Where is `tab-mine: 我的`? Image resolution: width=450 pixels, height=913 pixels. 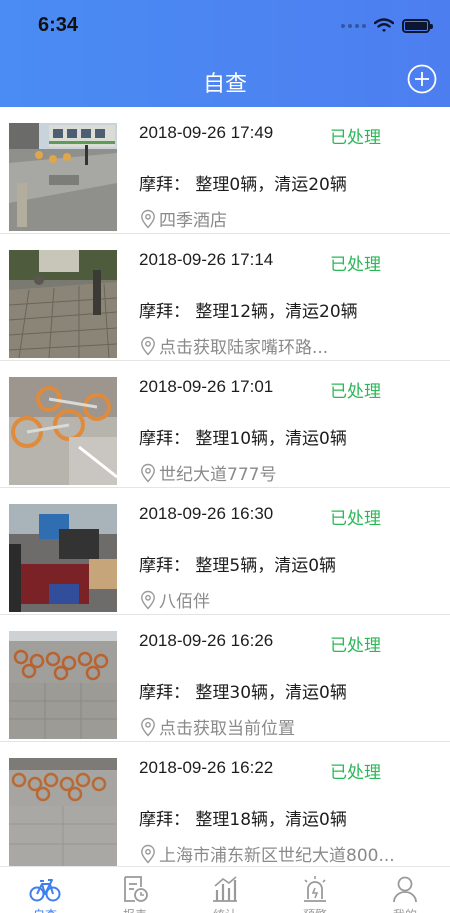 tab-mine: 我的 is located at coordinates (405, 893).